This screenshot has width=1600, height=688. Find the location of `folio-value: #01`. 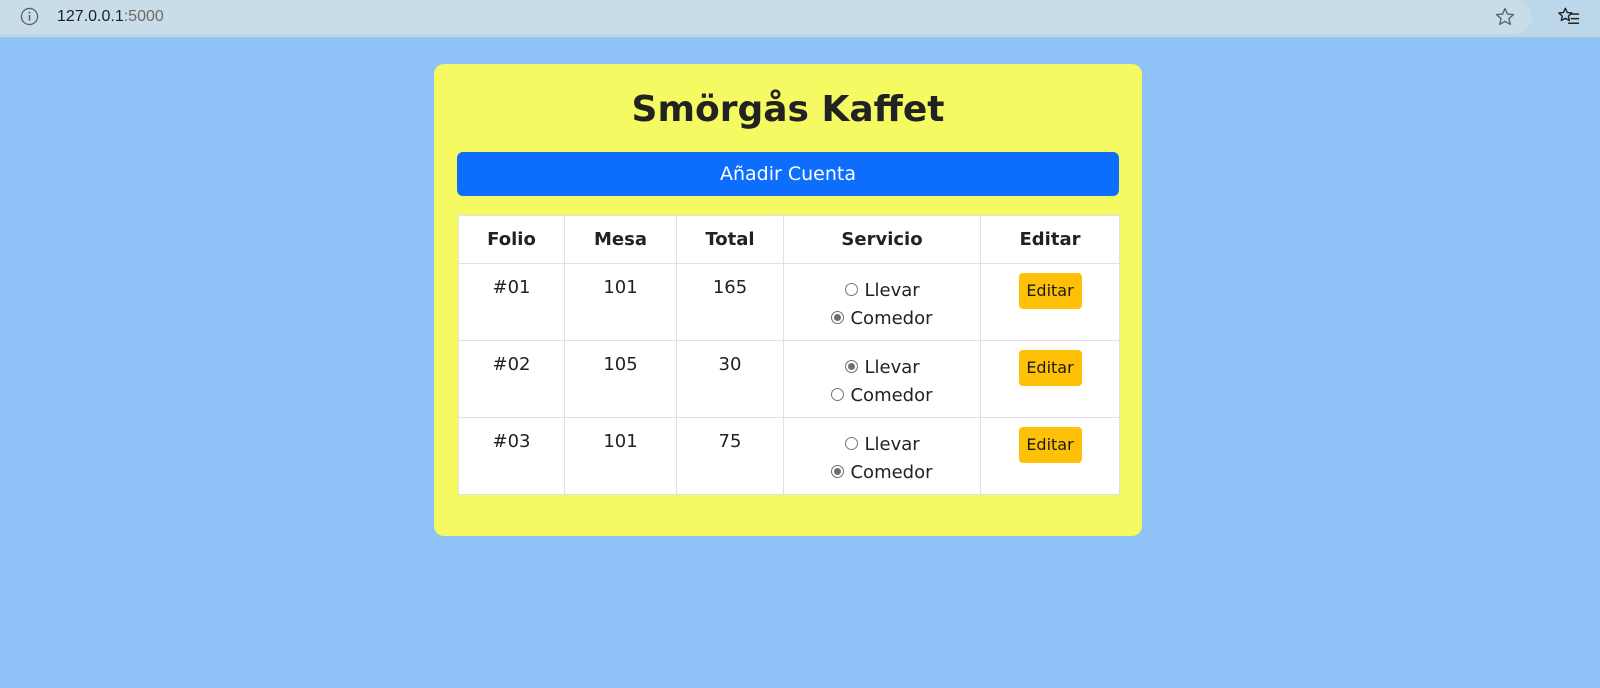

folio-value: #01 is located at coordinates (511, 287).